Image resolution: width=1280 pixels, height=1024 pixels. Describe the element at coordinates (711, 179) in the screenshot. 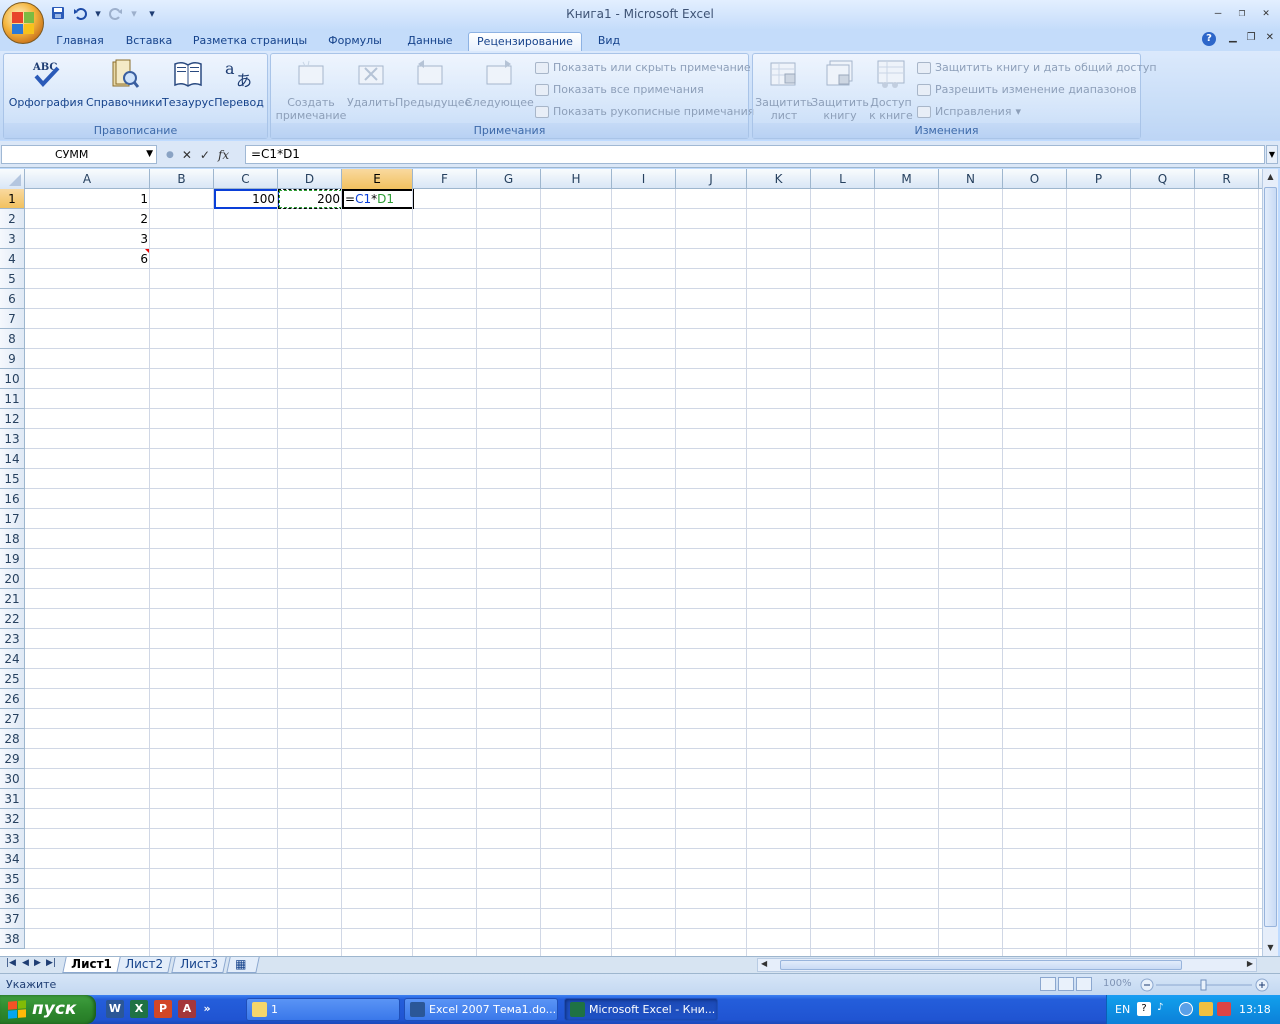

I see `column-header-J: J` at that location.